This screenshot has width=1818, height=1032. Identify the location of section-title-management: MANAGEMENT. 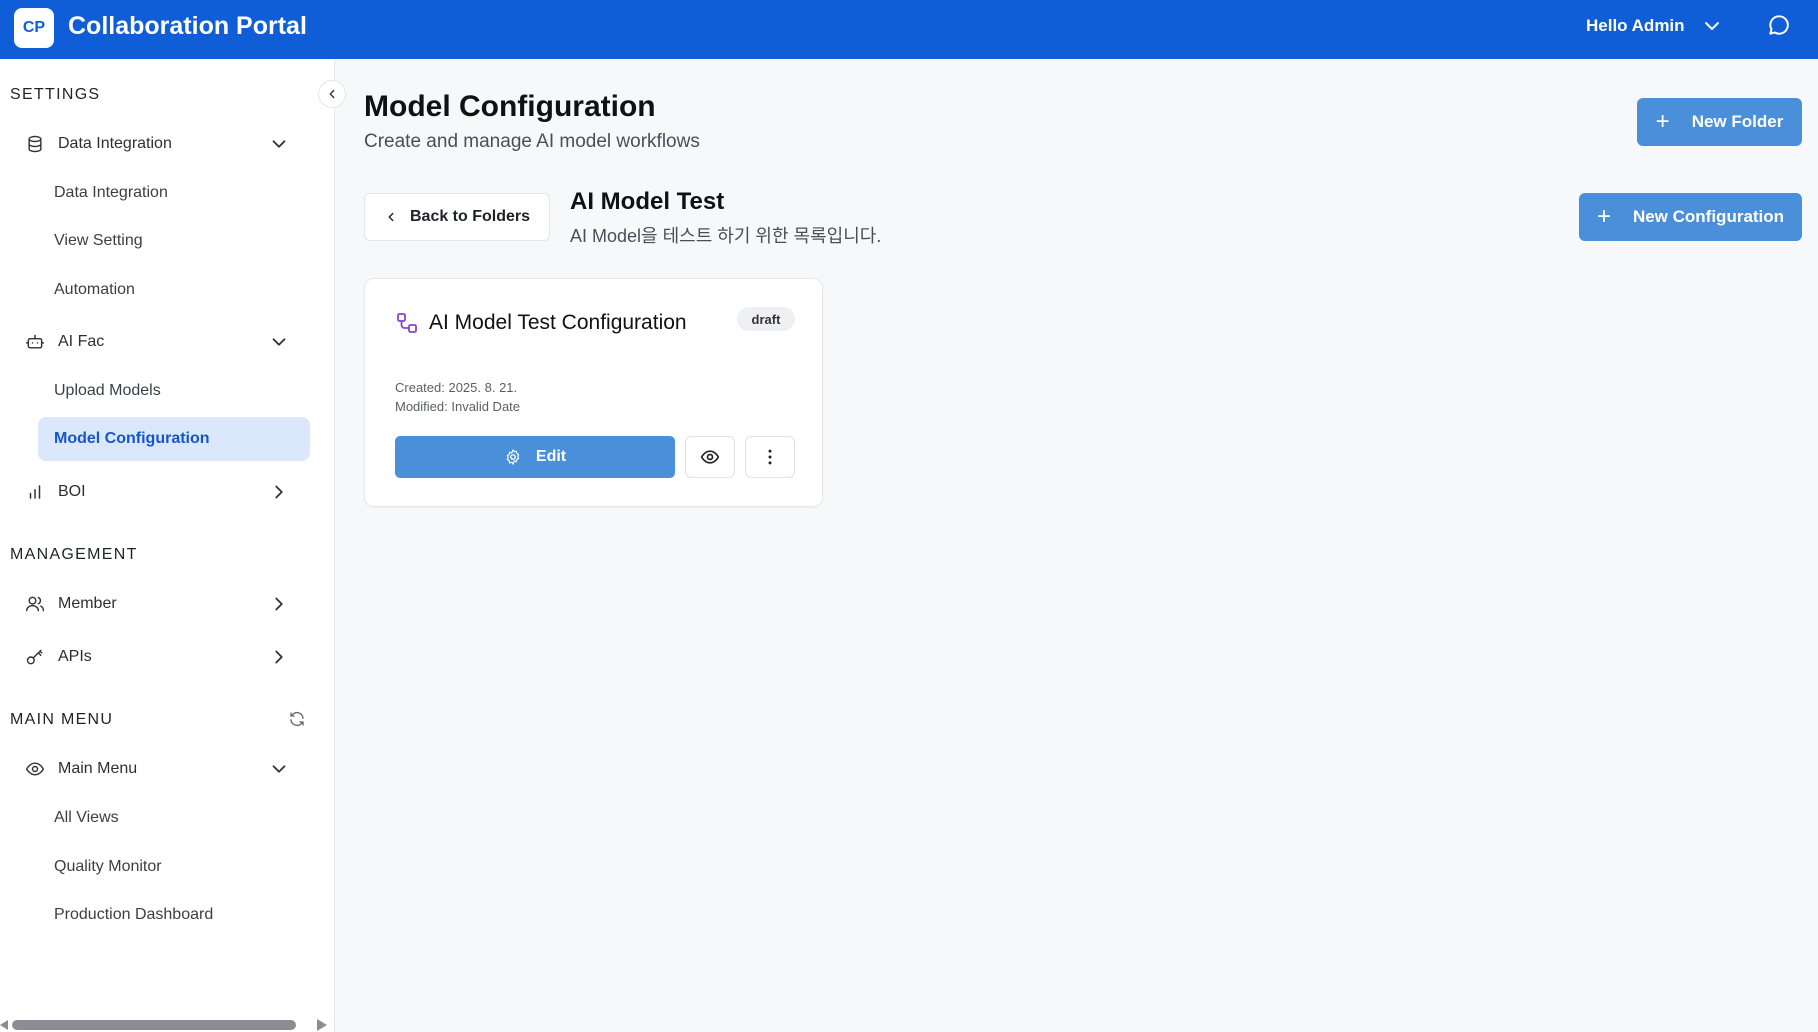
(74, 554).